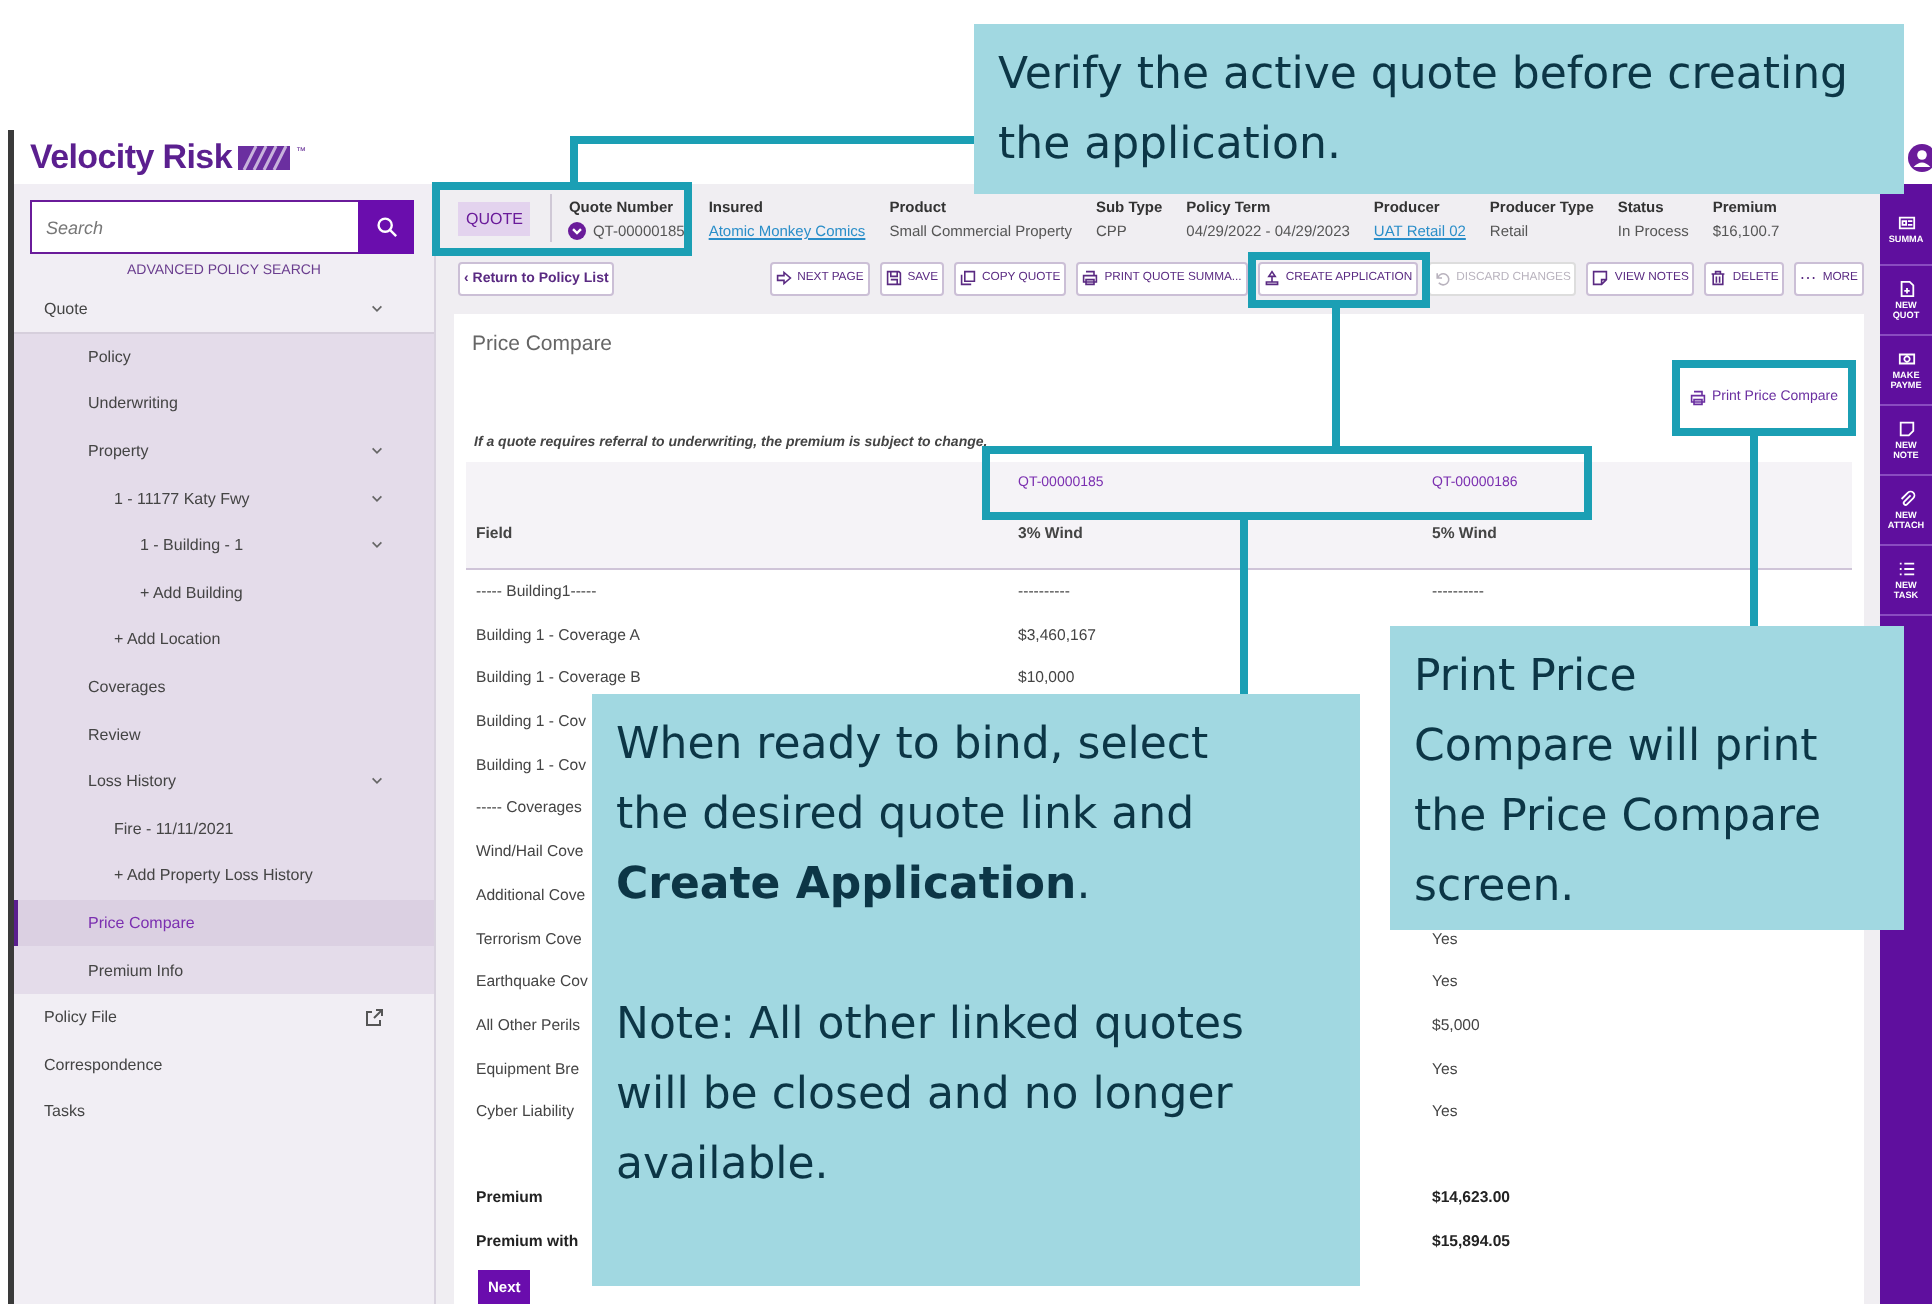  I want to click on quote-badge: QUOTE, so click(494, 218).